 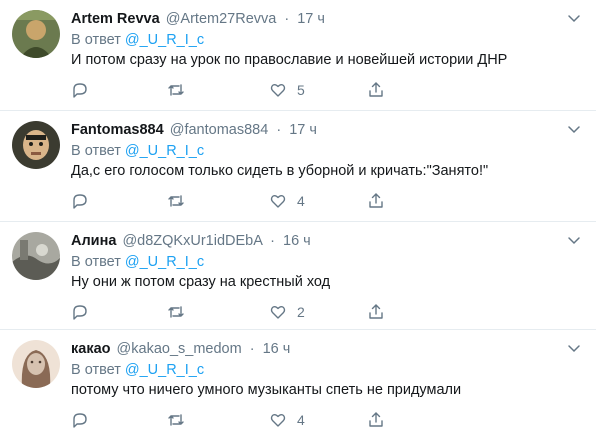 I want to click on like-button: 5, so click(x=287, y=90).